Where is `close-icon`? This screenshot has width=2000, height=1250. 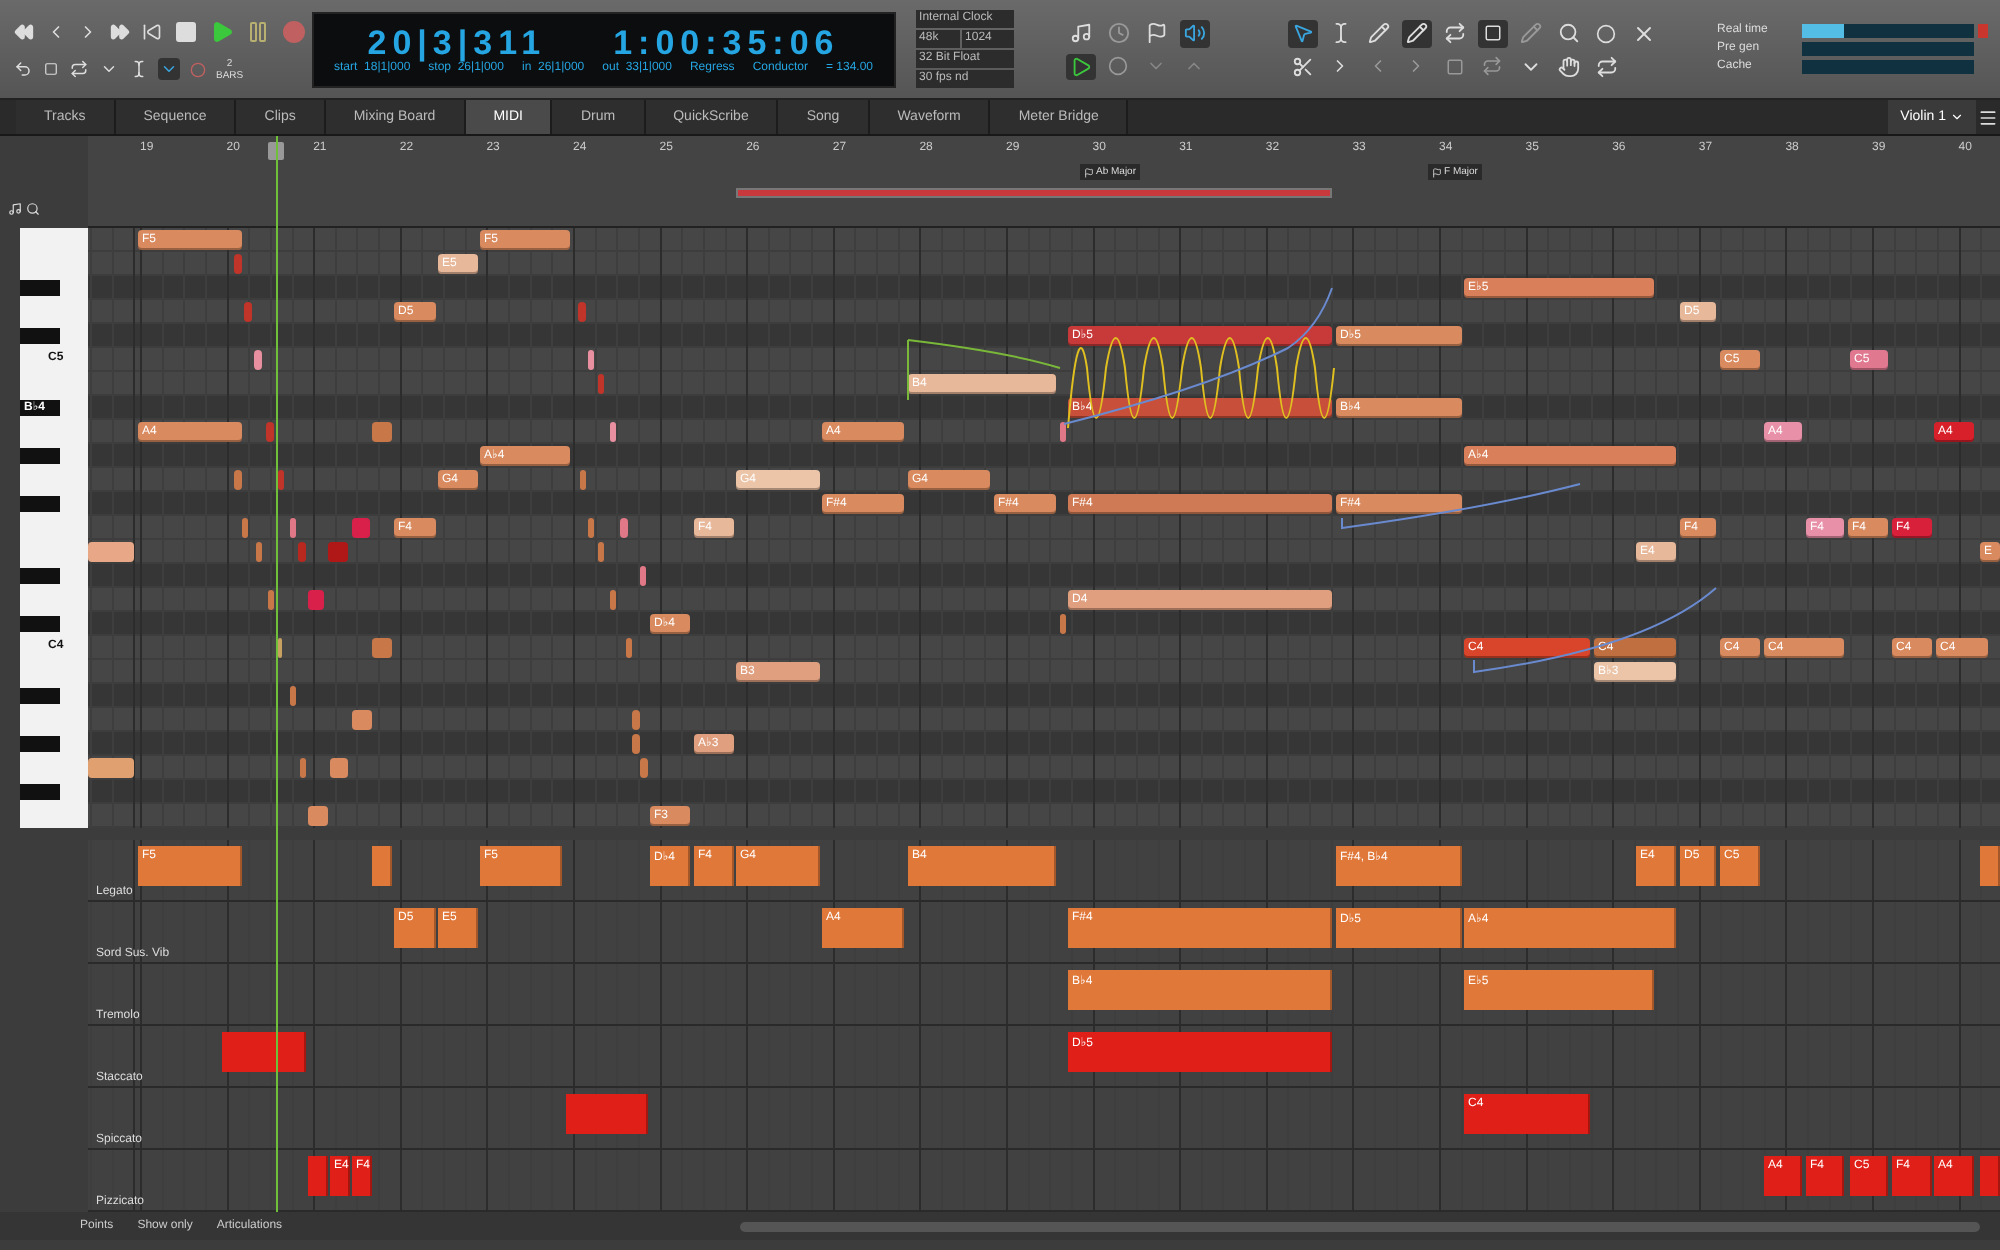 close-icon is located at coordinates (1644, 33).